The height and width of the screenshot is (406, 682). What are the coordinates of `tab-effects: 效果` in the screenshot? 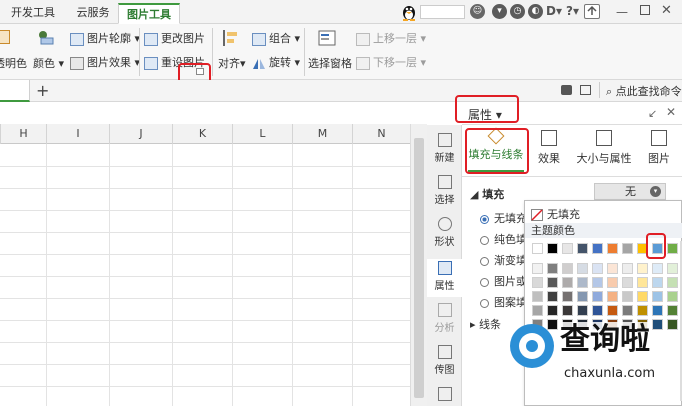 It's located at (549, 148).